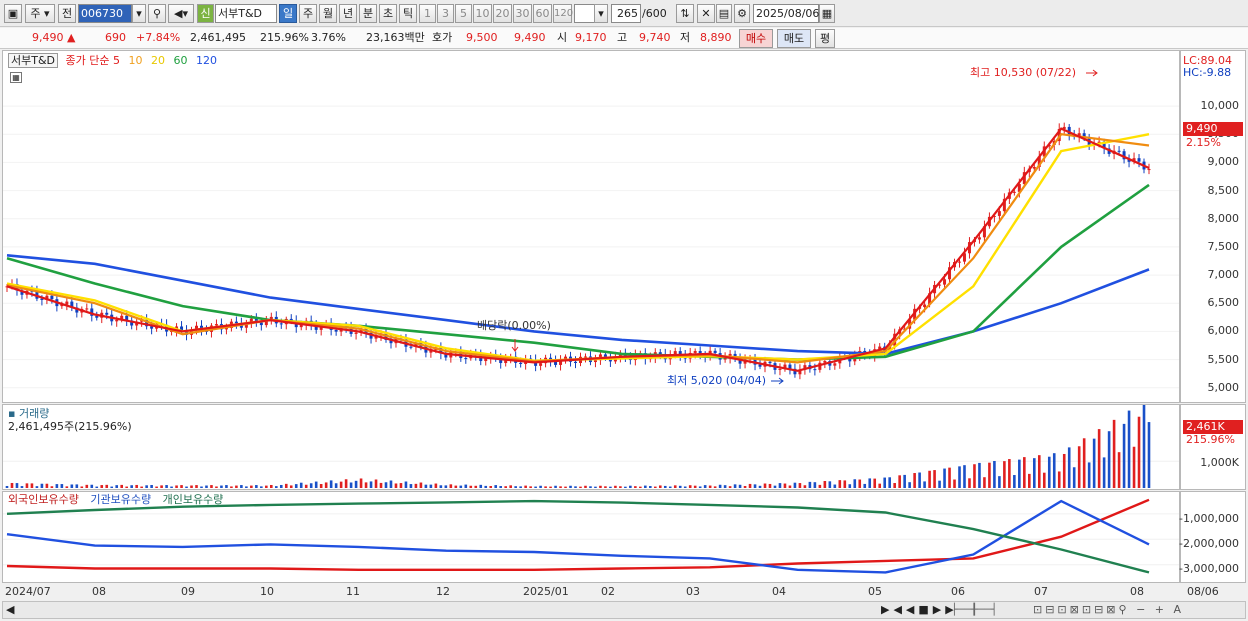  Describe the element at coordinates (16, 77) in the screenshot. I see `table-icon: ▦` at that location.